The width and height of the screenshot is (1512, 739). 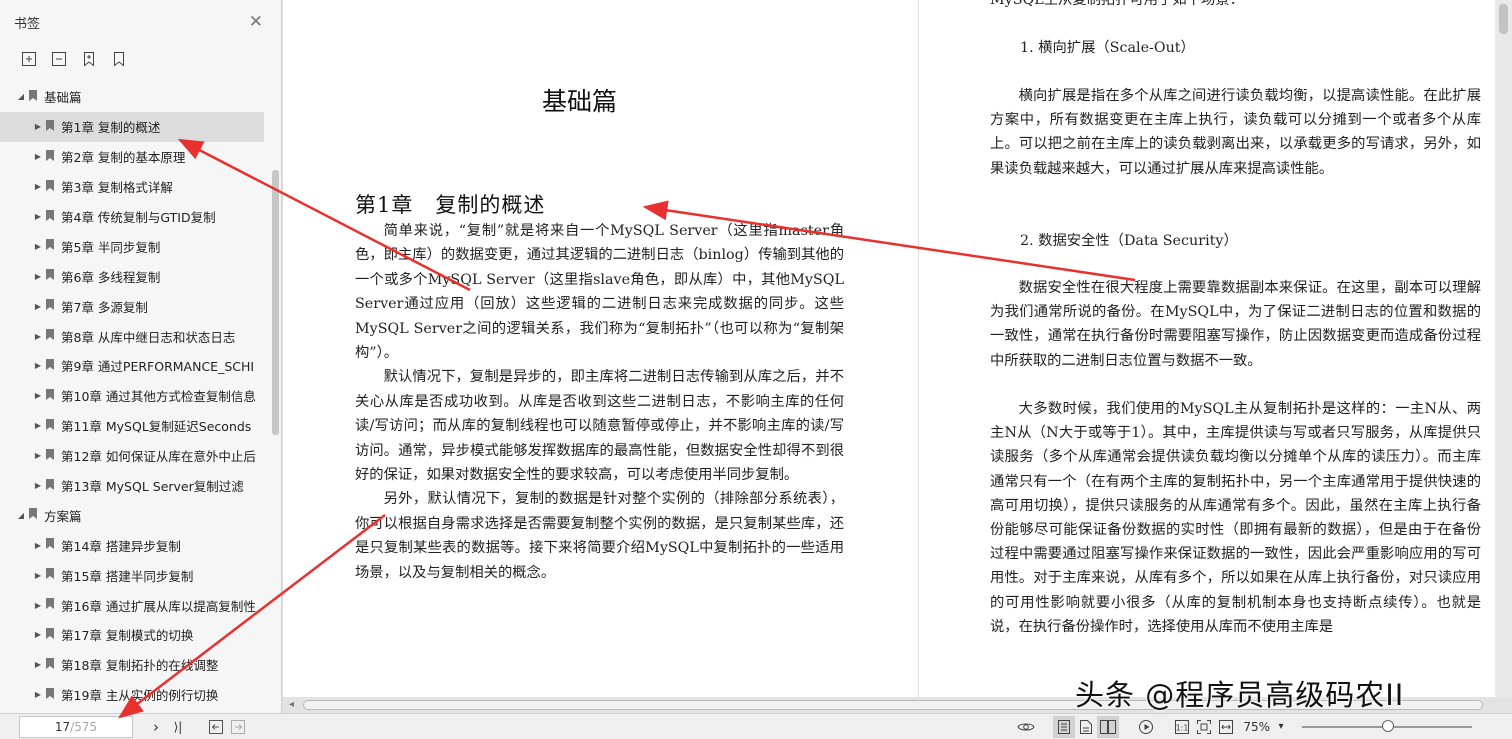 I want to click on bookmark-item: ▶ 第18章 复制拓扑的在线调整, so click(x=136, y=665).